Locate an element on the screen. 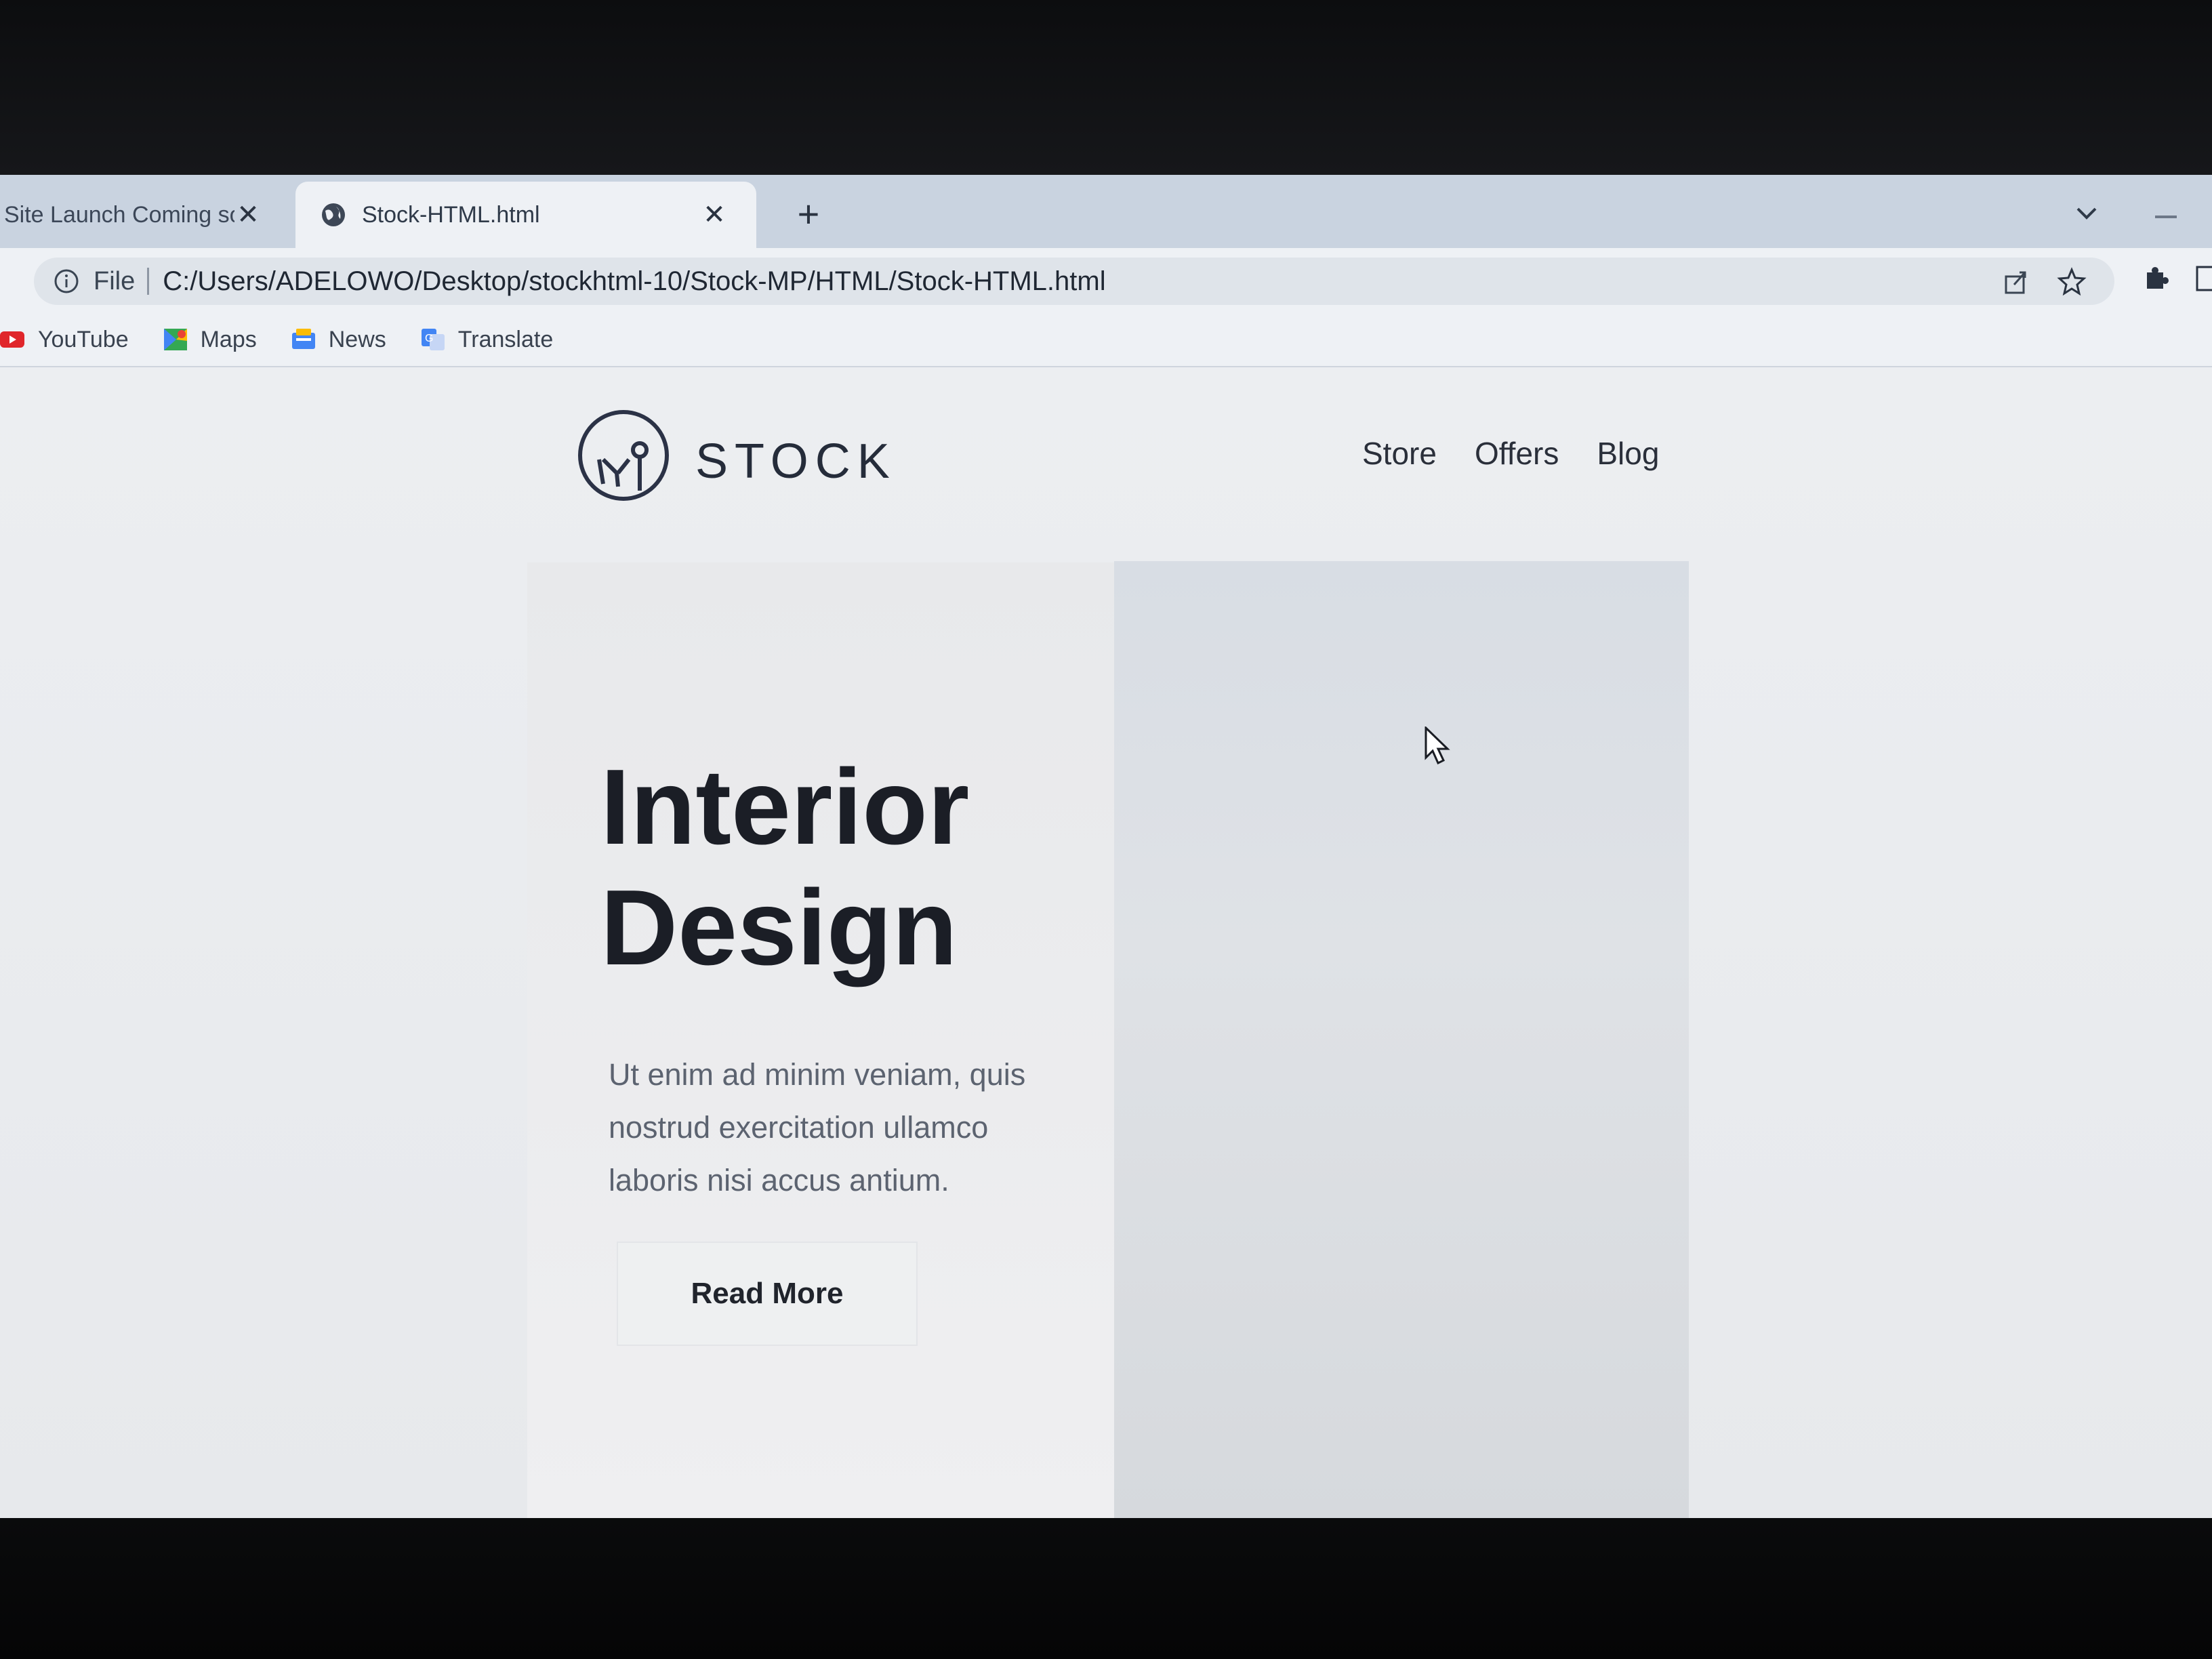 This screenshot has width=2212, height=1659. extensions-puzzle-icon is located at coordinates (2156, 278).